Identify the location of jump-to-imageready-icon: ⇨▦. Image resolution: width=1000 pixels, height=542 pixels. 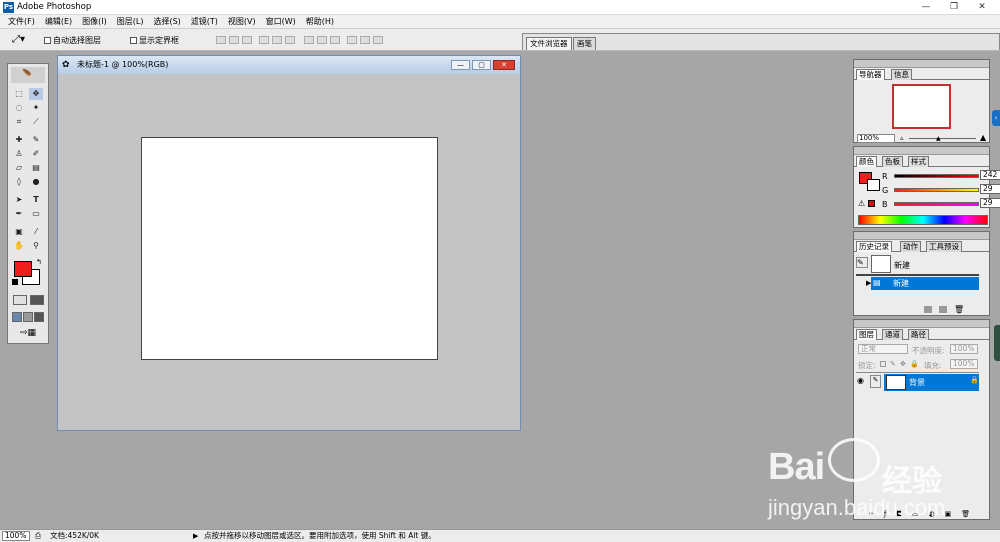
(28, 334).